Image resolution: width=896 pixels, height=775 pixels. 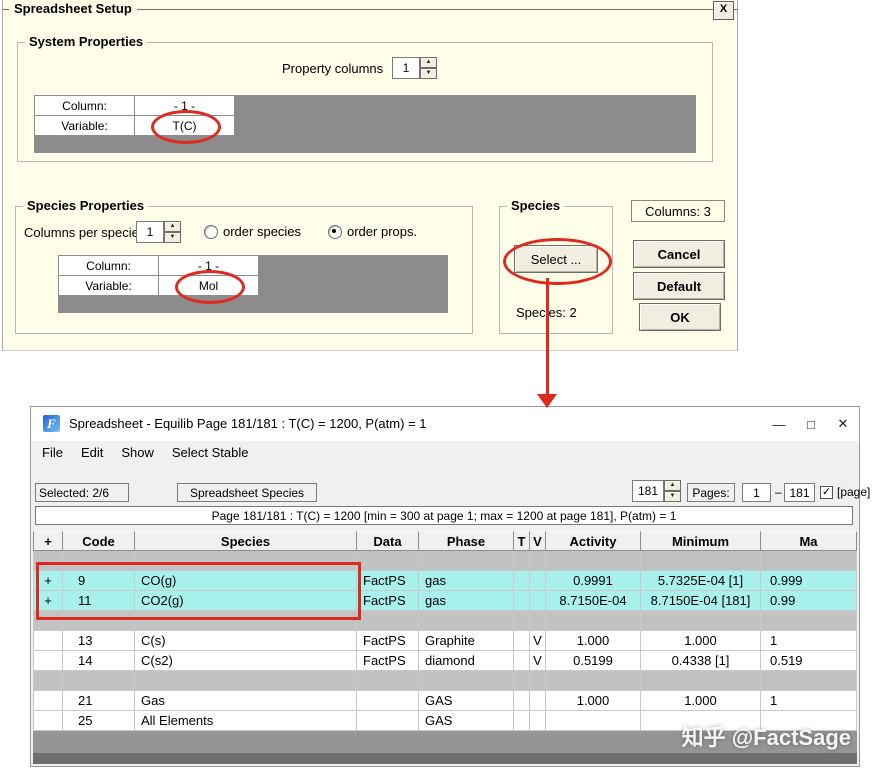 I want to click on cell-code: 14, so click(x=99, y=661).